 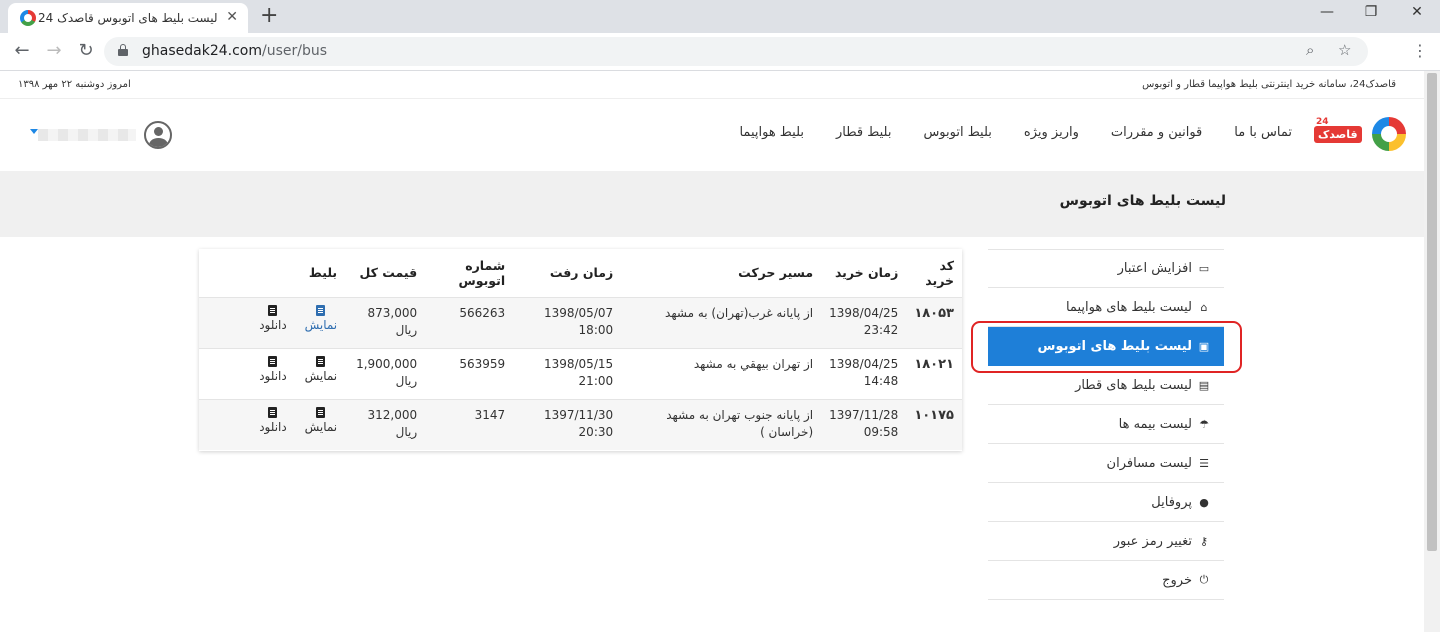 What do you see at coordinates (720, 16) in the screenshot?
I see `browser-tabstrip: لیست بلیط های اتوبوس قاصدک 24 ✕ + — ❐ ✕` at bounding box center [720, 16].